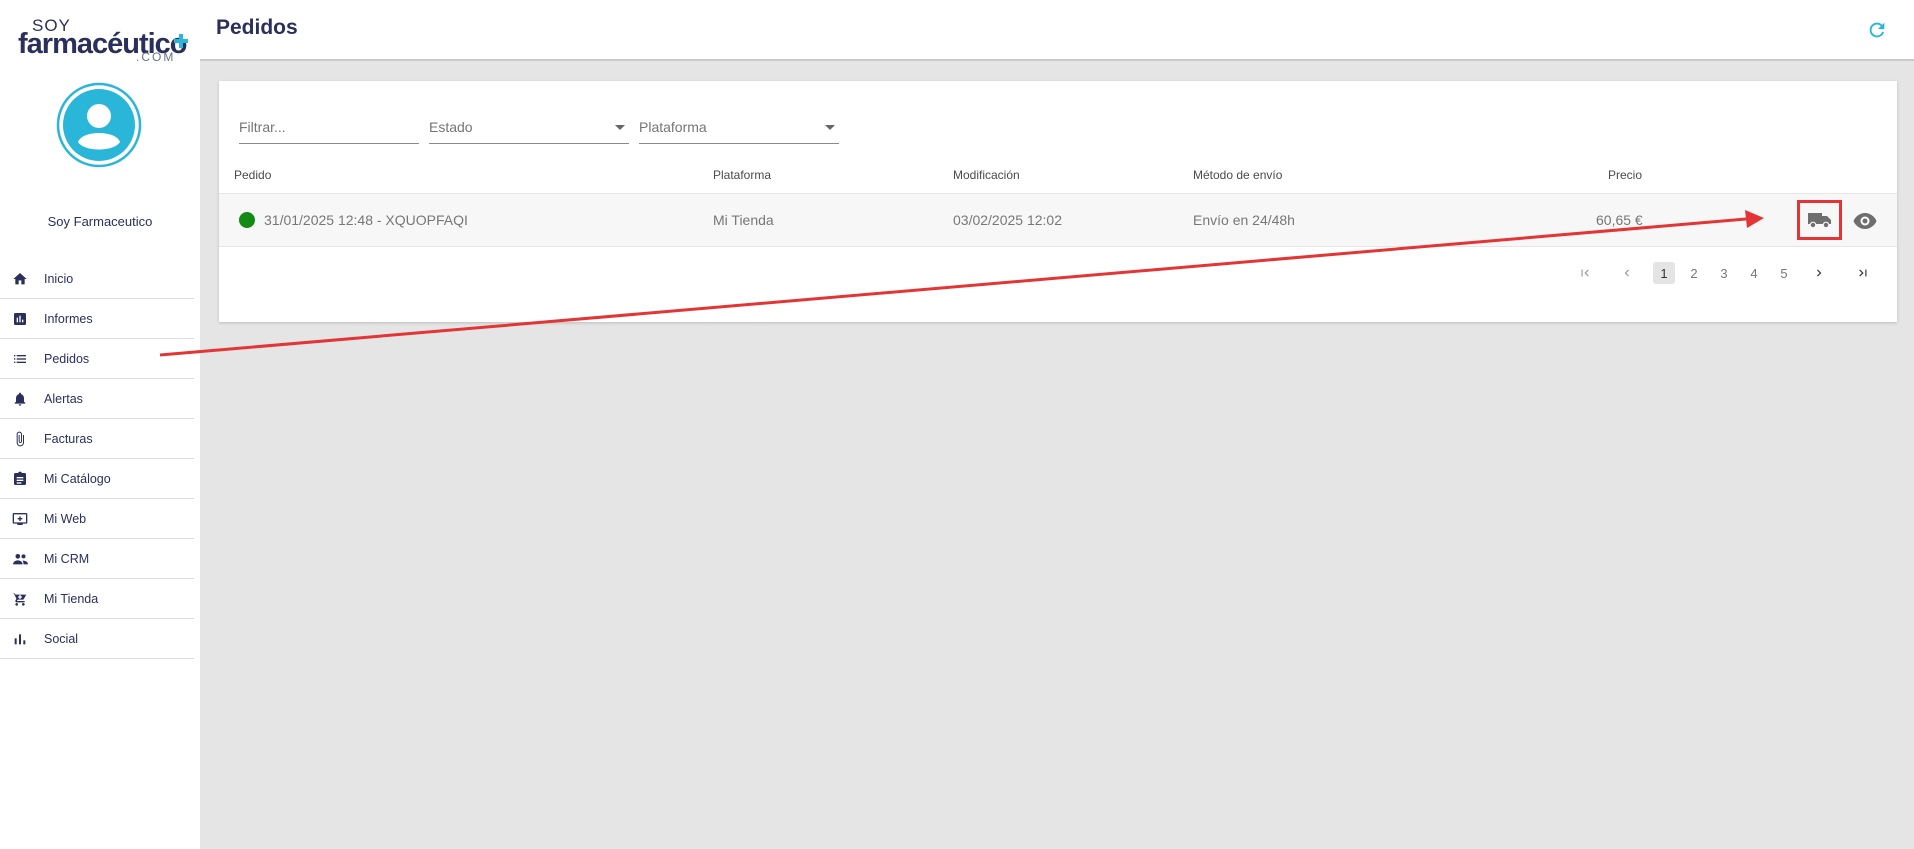  Describe the element at coordinates (1619, 220) in the screenshot. I see `cell-precio: 60,65 €` at that location.